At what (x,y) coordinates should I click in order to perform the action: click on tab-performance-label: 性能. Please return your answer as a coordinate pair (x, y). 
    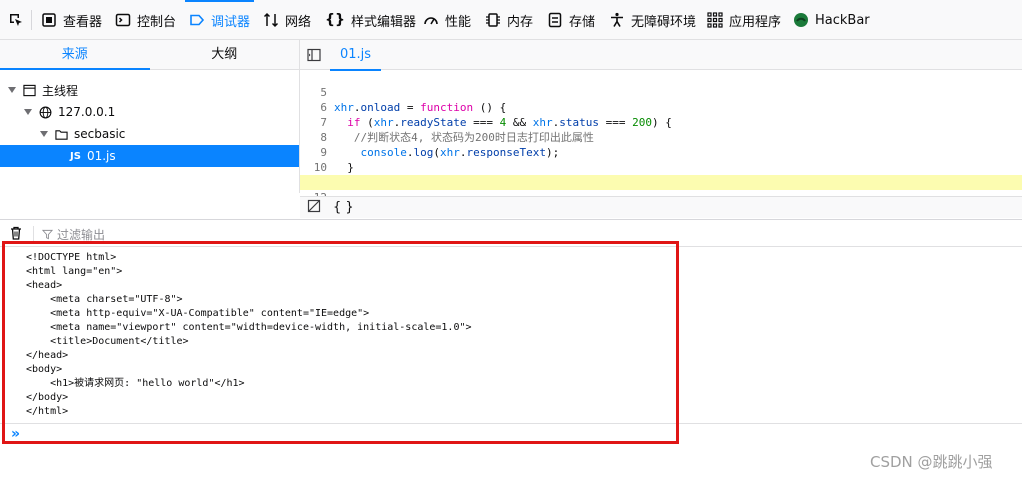
    Looking at the image, I should click on (458, 22).